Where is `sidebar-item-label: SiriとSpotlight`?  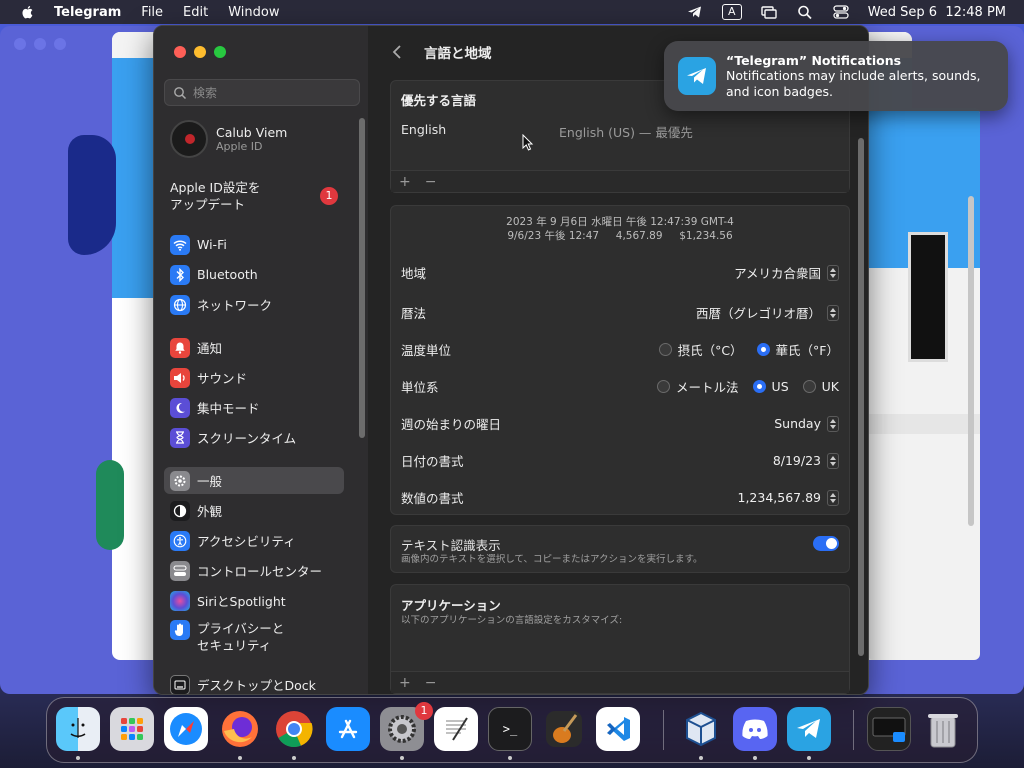 sidebar-item-label: SiriとSpotlight is located at coordinates (241, 601).